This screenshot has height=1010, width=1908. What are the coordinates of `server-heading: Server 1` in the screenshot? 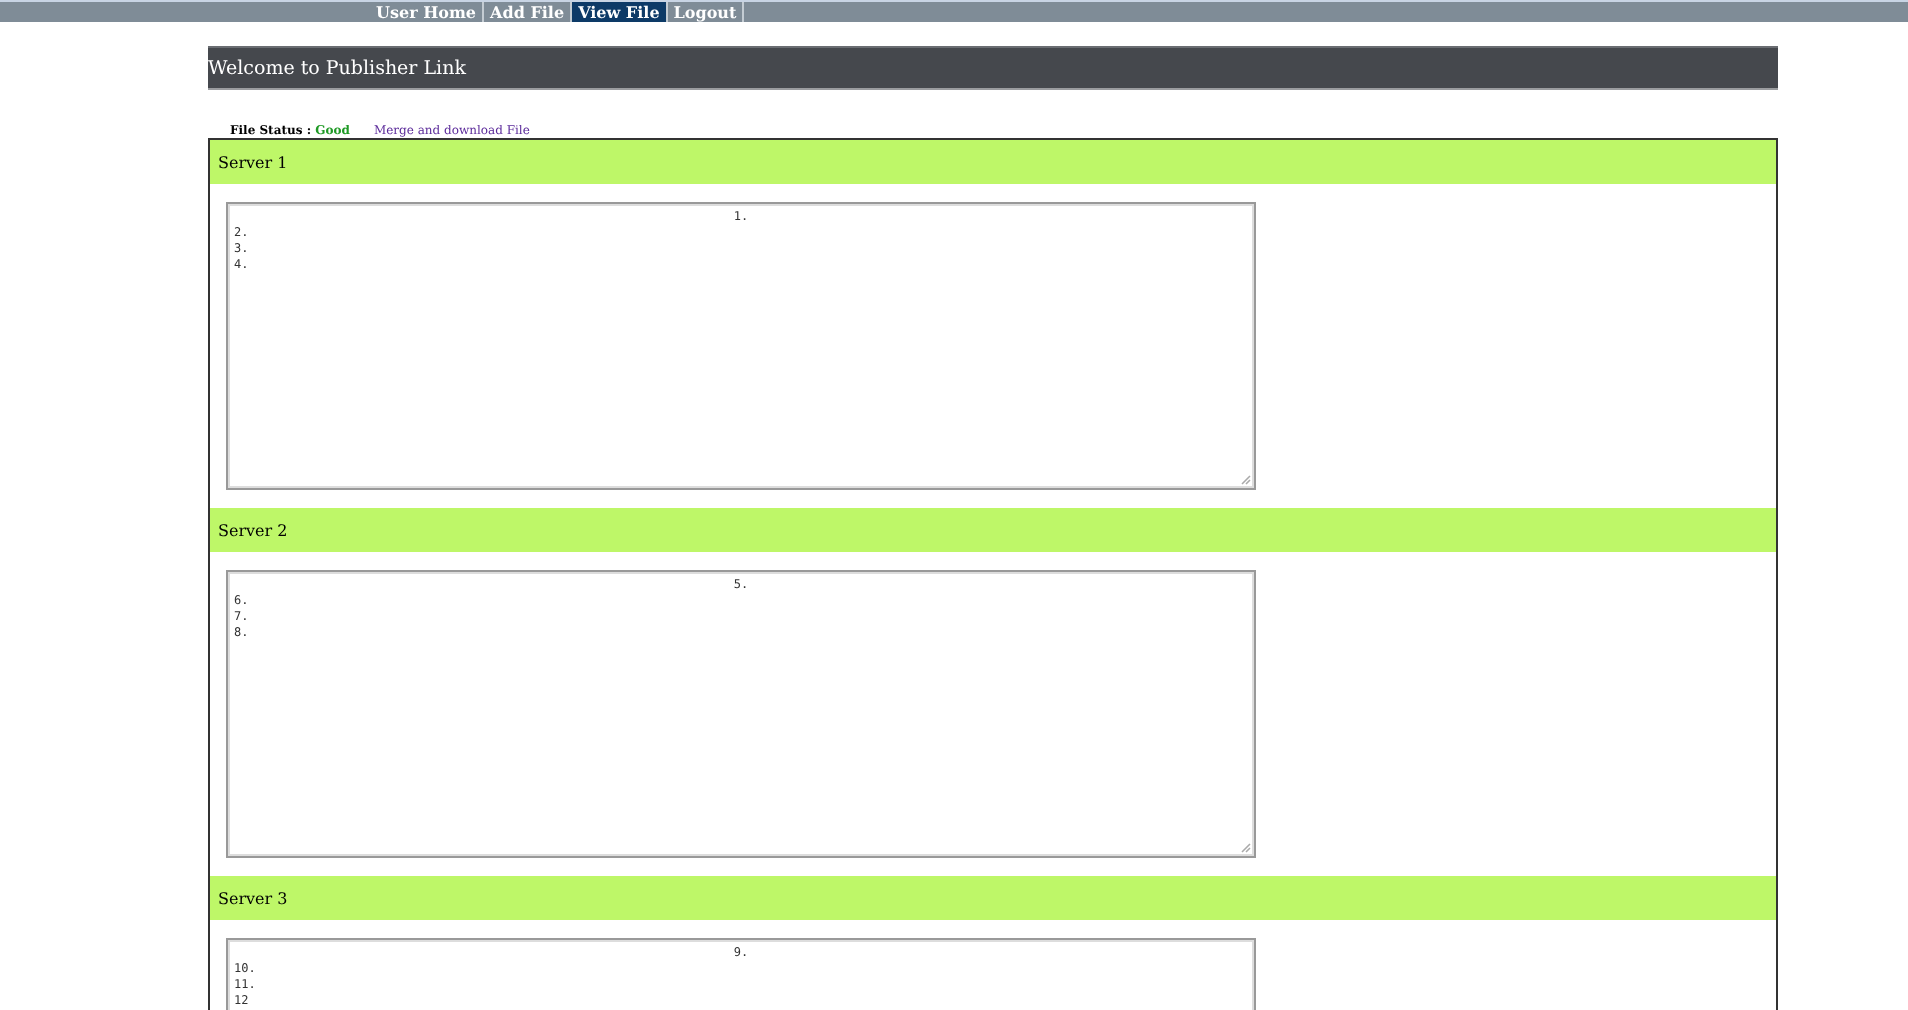 It's located at (993, 162).